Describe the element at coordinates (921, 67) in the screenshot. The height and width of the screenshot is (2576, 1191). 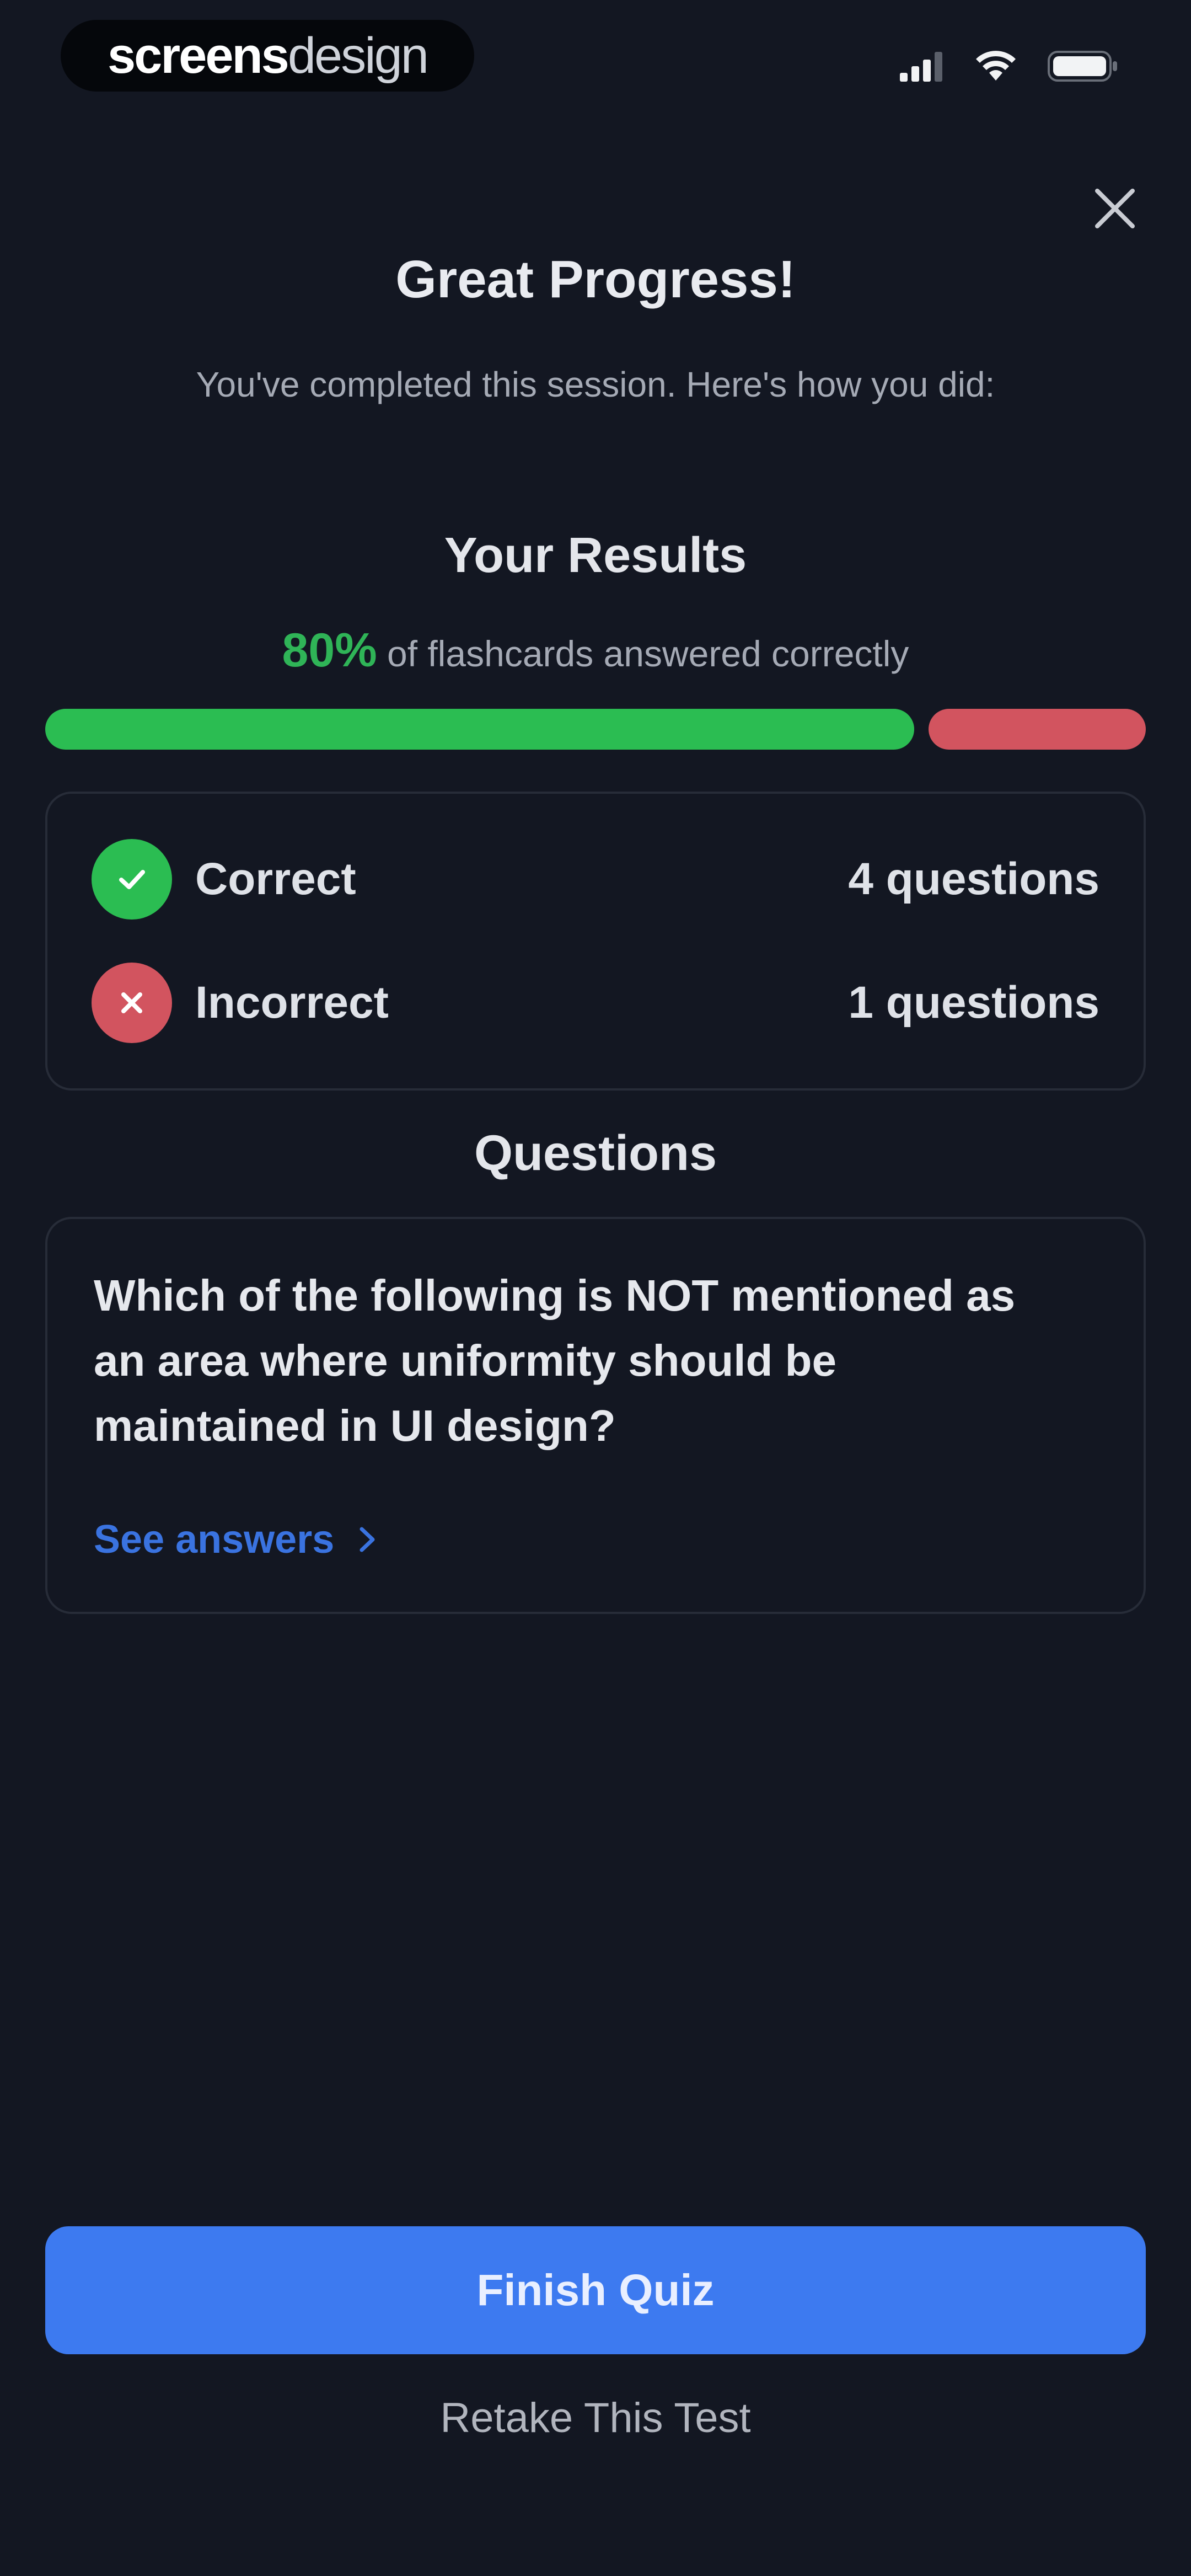
I see `signal-icon` at that location.